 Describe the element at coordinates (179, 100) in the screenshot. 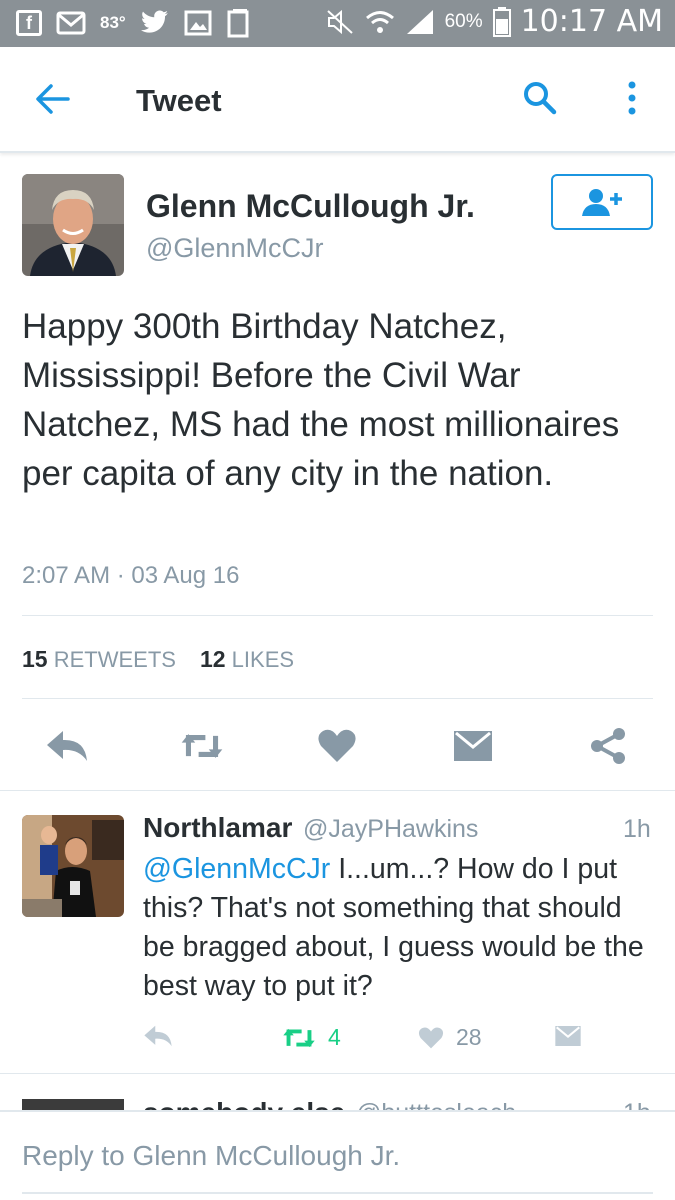

I see `page-title: Tweet` at that location.